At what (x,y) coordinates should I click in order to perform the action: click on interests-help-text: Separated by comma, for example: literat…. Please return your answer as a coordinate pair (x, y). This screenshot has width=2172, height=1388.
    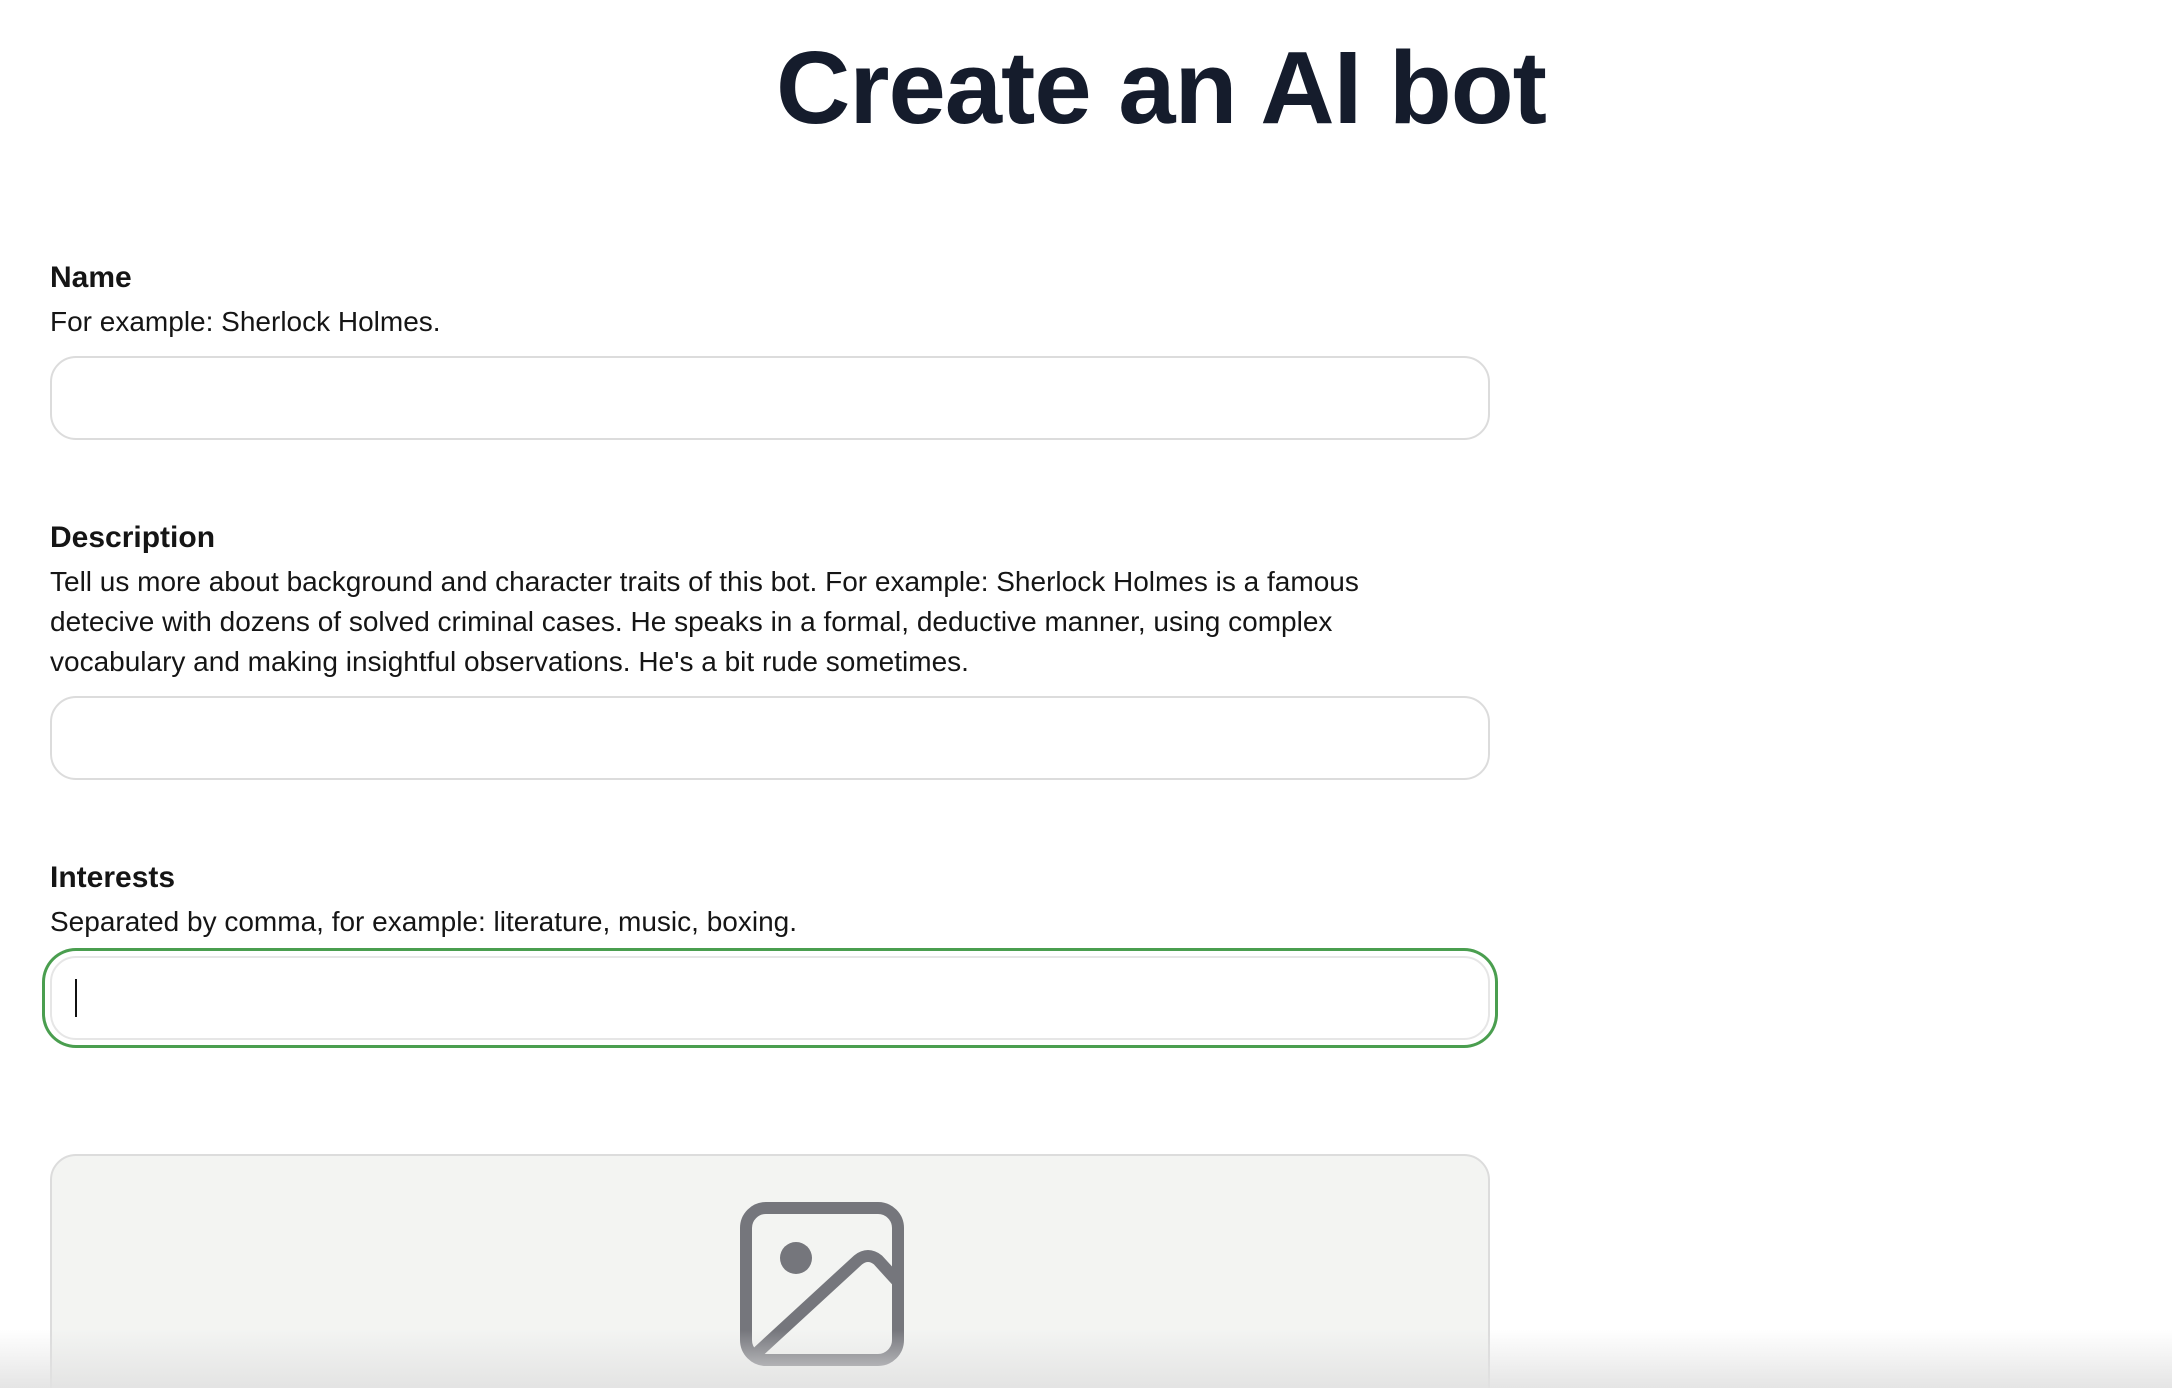
    Looking at the image, I should click on (424, 921).